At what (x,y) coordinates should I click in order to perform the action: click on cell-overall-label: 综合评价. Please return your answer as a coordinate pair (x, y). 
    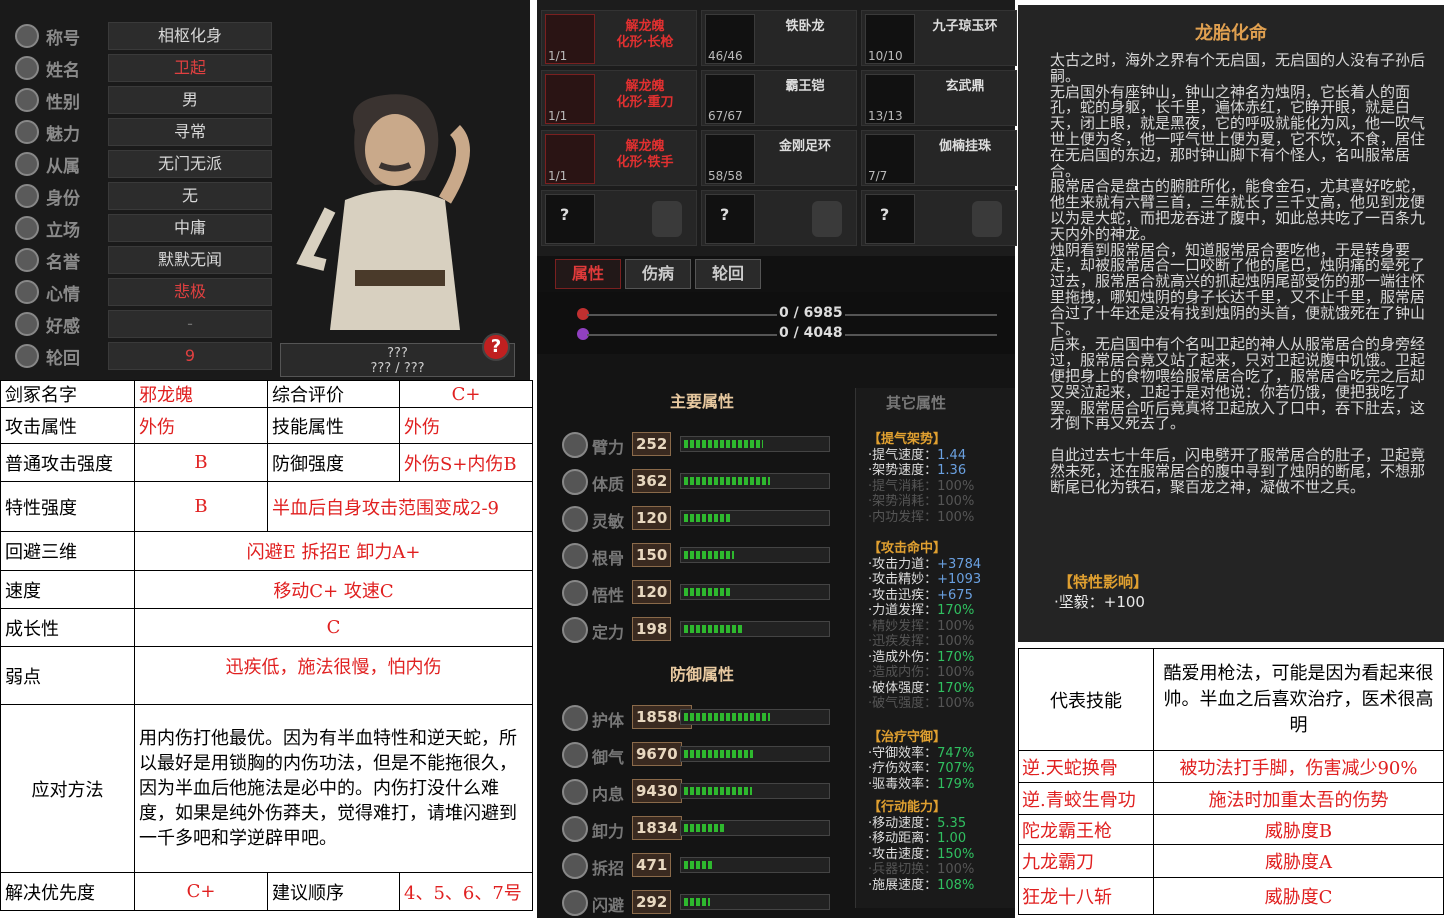
    Looking at the image, I should click on (333, 394).